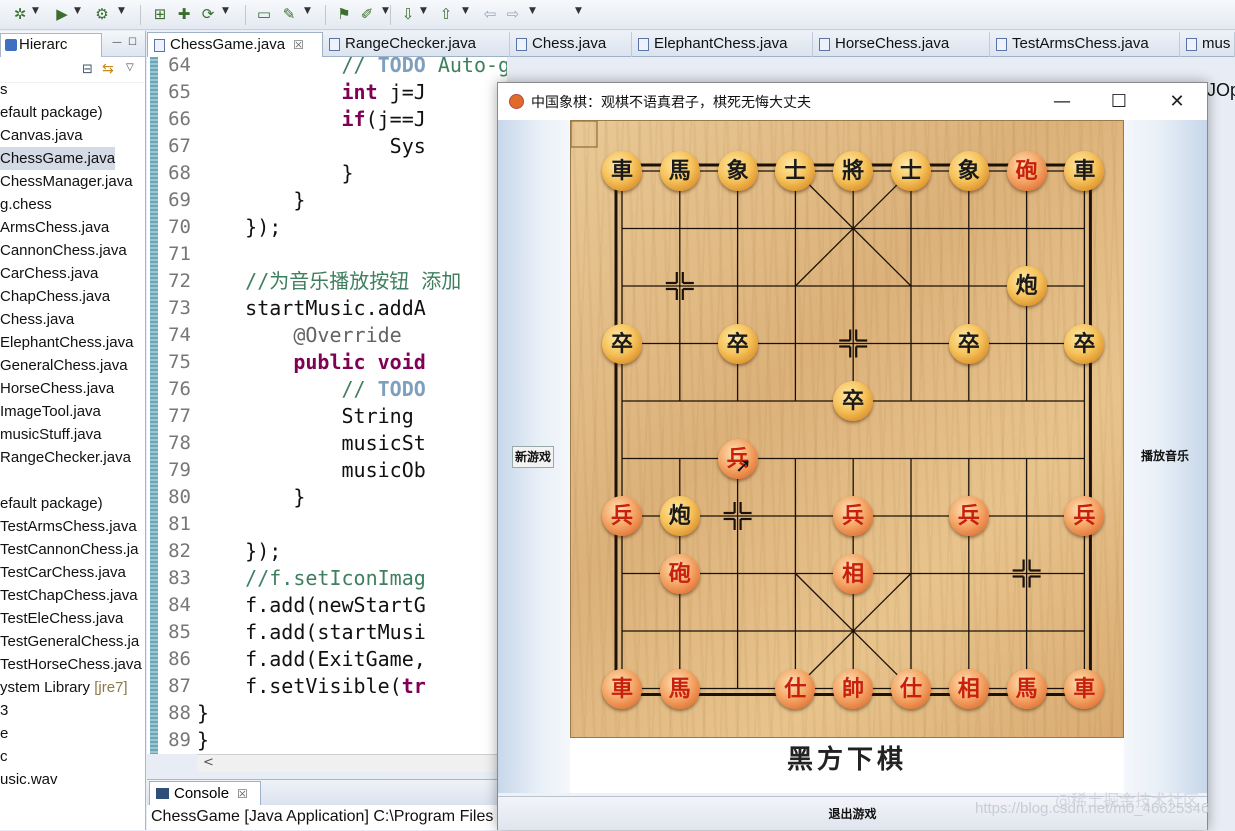 This screenshot has height=831, width=1235. I want to click on editor-tab: mus, so click(1207, 44).